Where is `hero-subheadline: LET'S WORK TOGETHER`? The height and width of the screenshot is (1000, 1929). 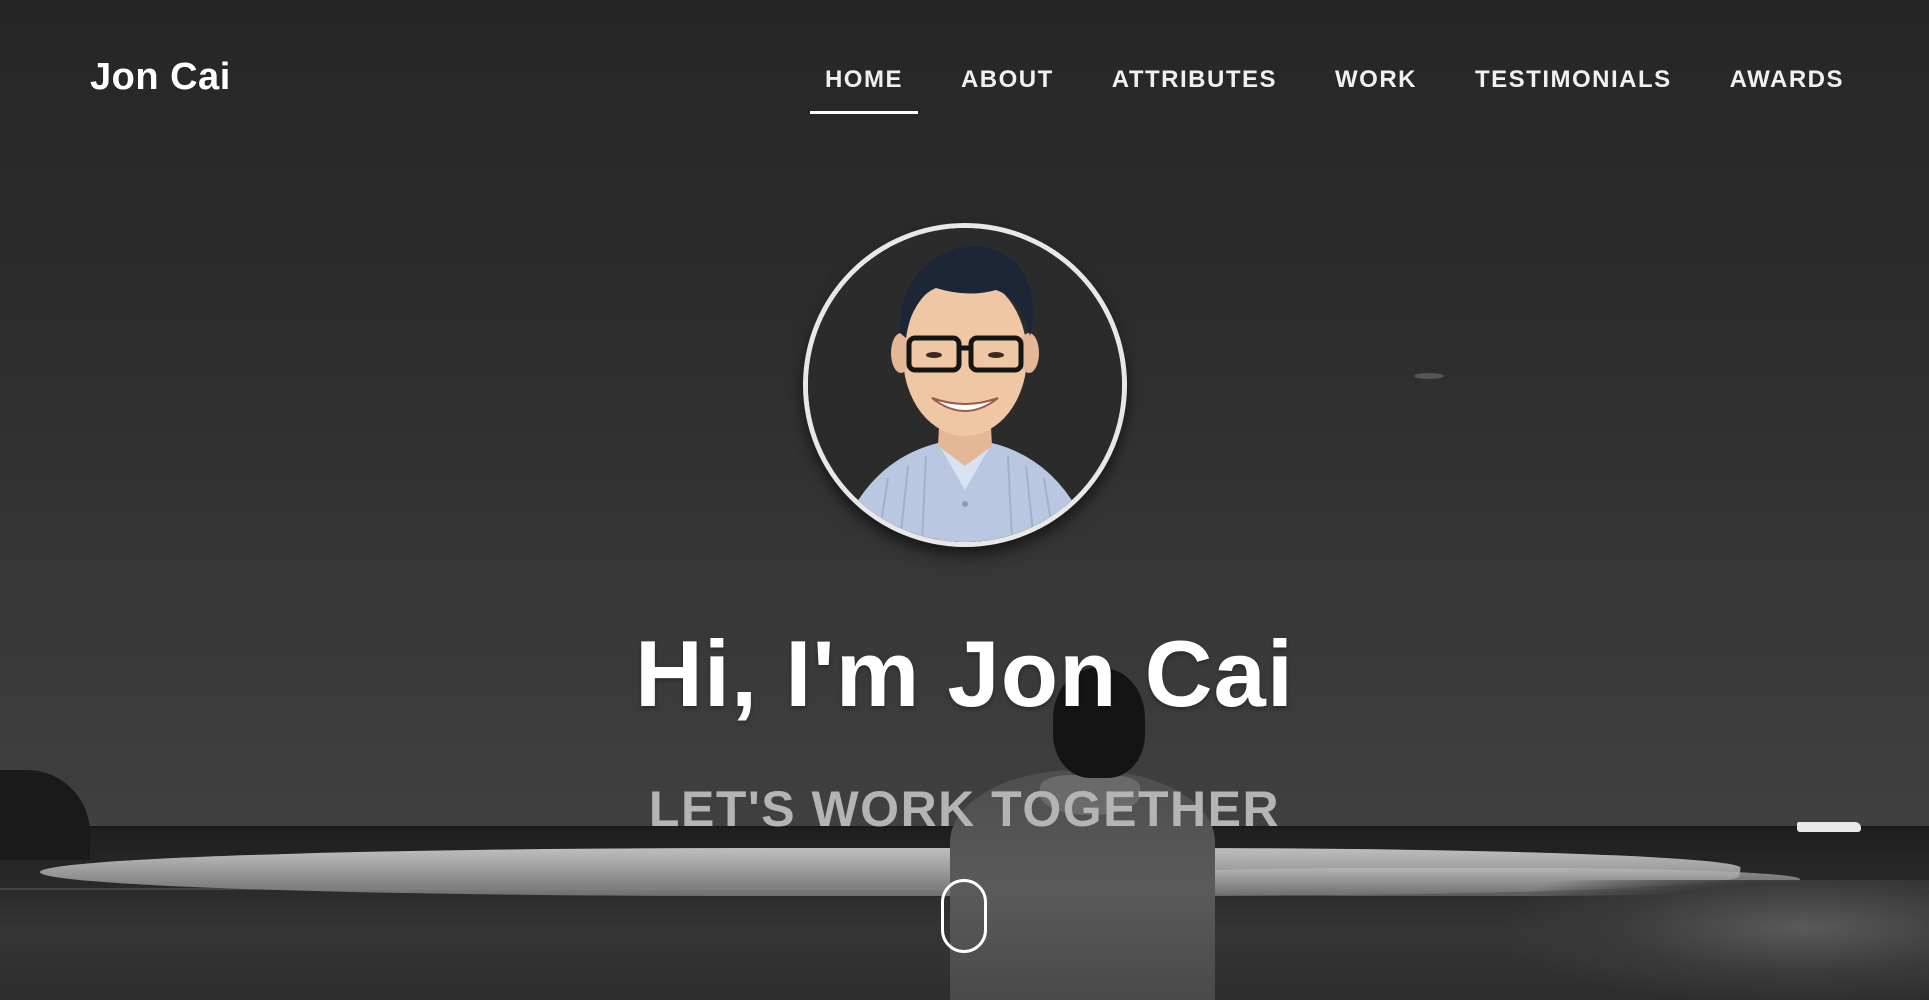 hero-subheadline: LET'S WORK TOGETHER is located at coordinates (964, 809).